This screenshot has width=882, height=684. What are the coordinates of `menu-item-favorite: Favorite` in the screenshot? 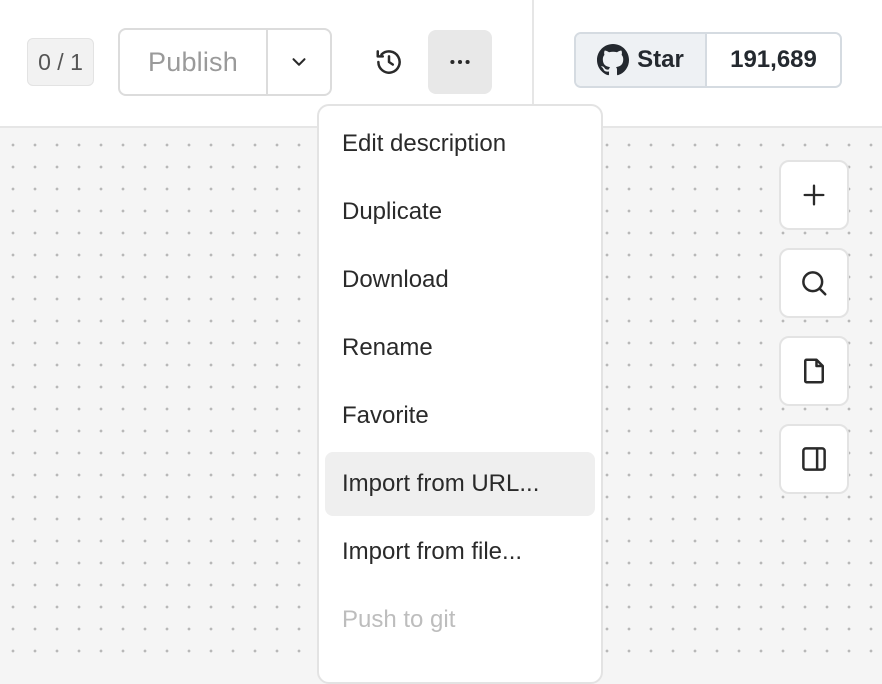 It's located at (460, 416).